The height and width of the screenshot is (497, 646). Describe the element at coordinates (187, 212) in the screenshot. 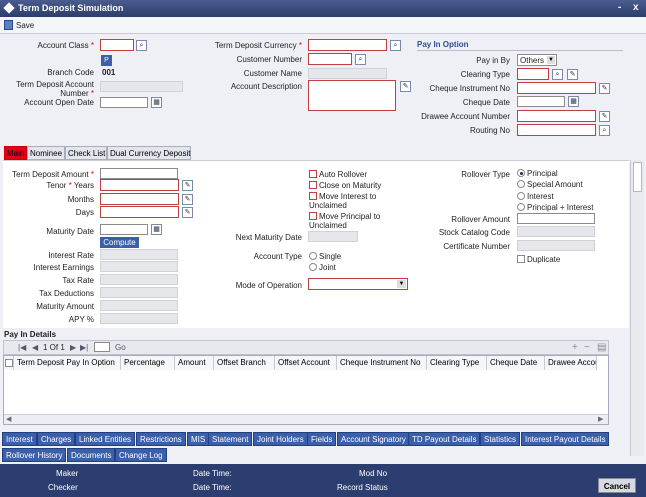

I see `days-edit-icon: ✎` at that location.